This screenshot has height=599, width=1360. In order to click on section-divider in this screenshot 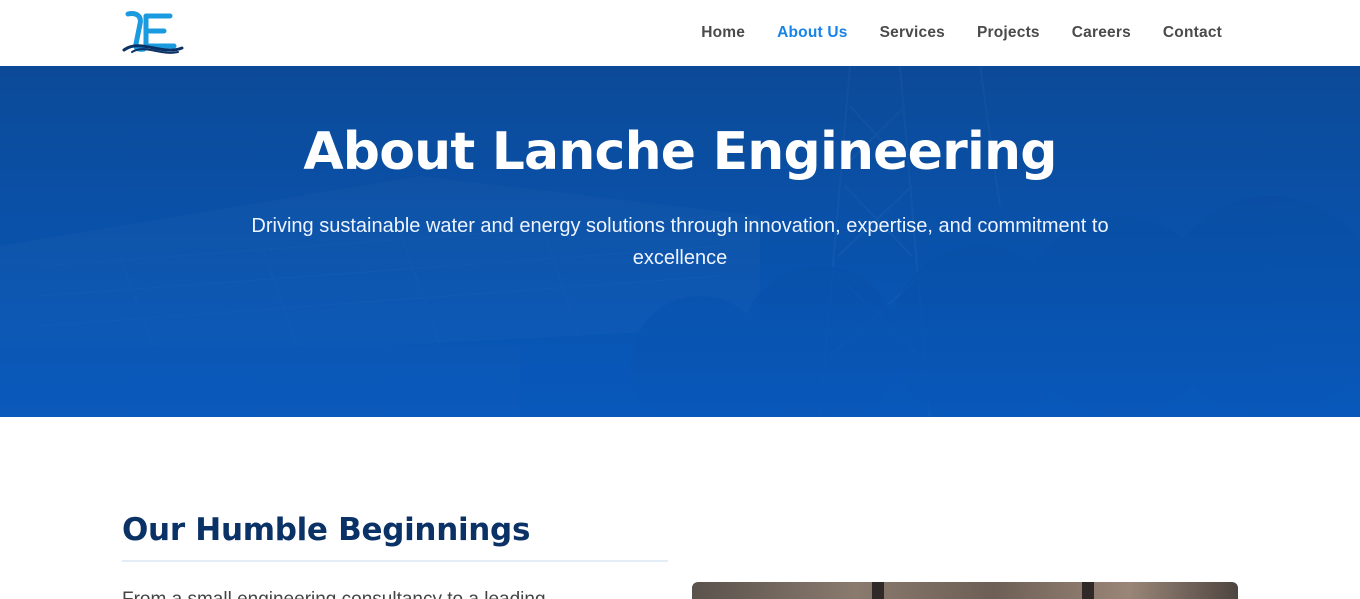, I will do `click(395, 561)`.